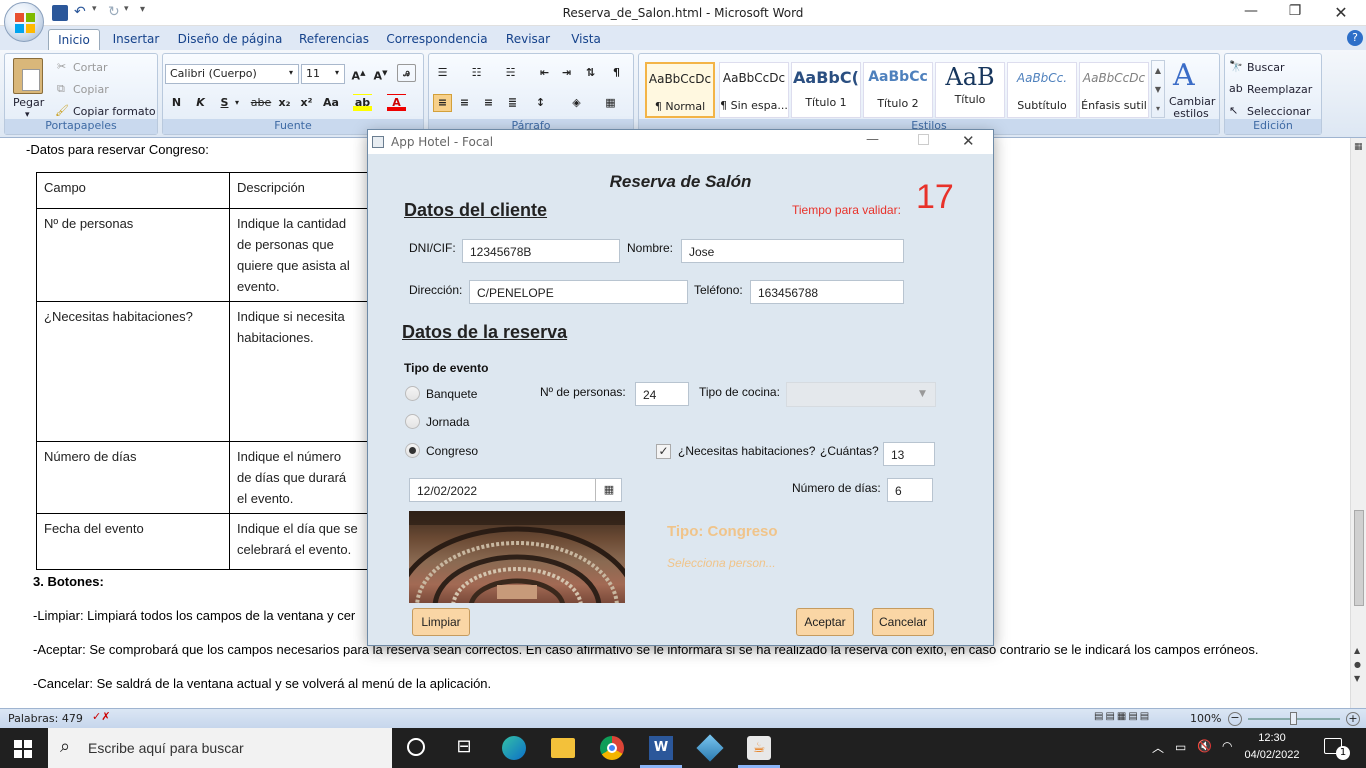  What do you see at coordinates (60, 13) in the screenshot?
I see `save-icon` at bounding box center [60, 13].